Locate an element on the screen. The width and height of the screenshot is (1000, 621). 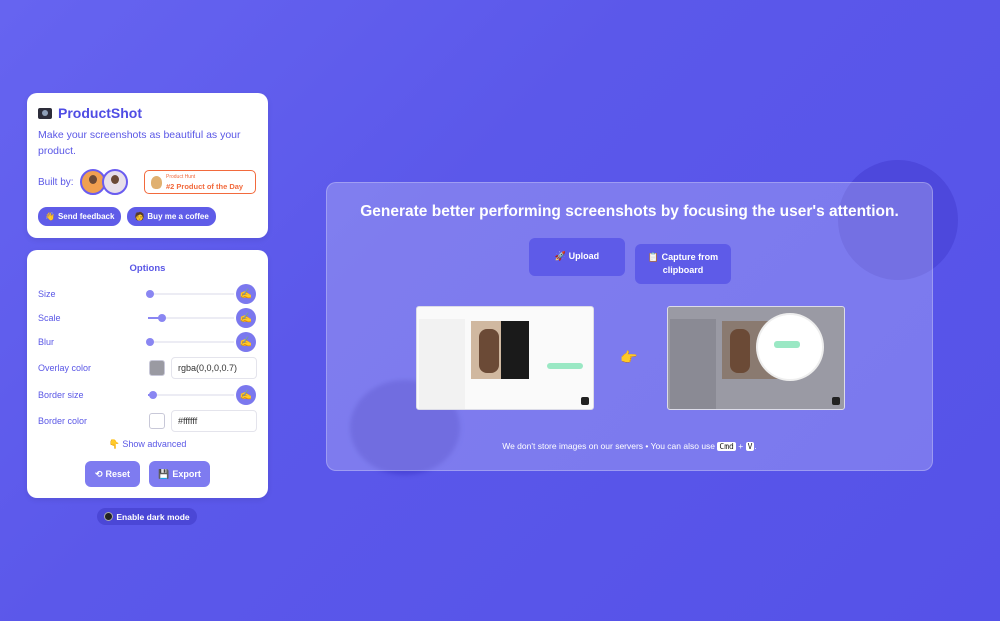
app-name: ProductShot is located at coordinates (100, 113).